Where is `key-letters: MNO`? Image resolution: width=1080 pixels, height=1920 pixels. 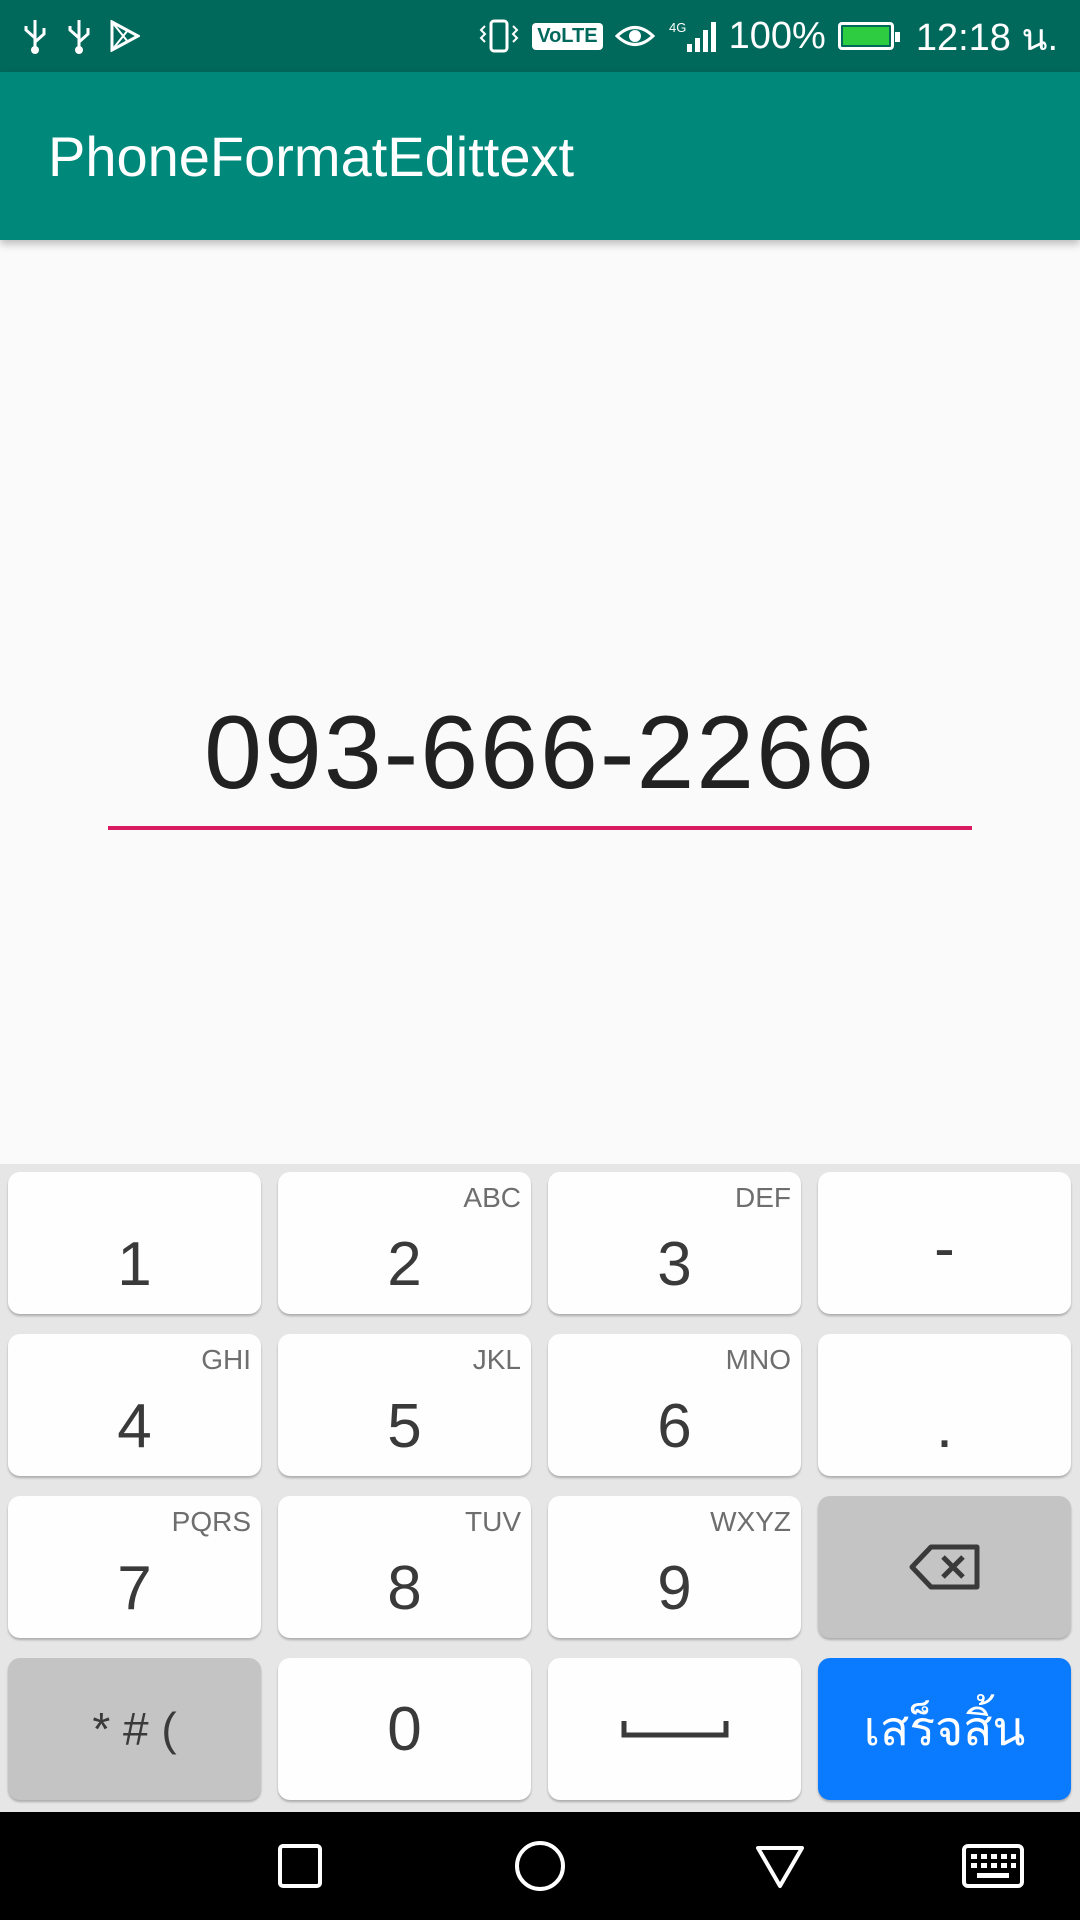 key-letters: MNO is located at coordinates (758, 1359).